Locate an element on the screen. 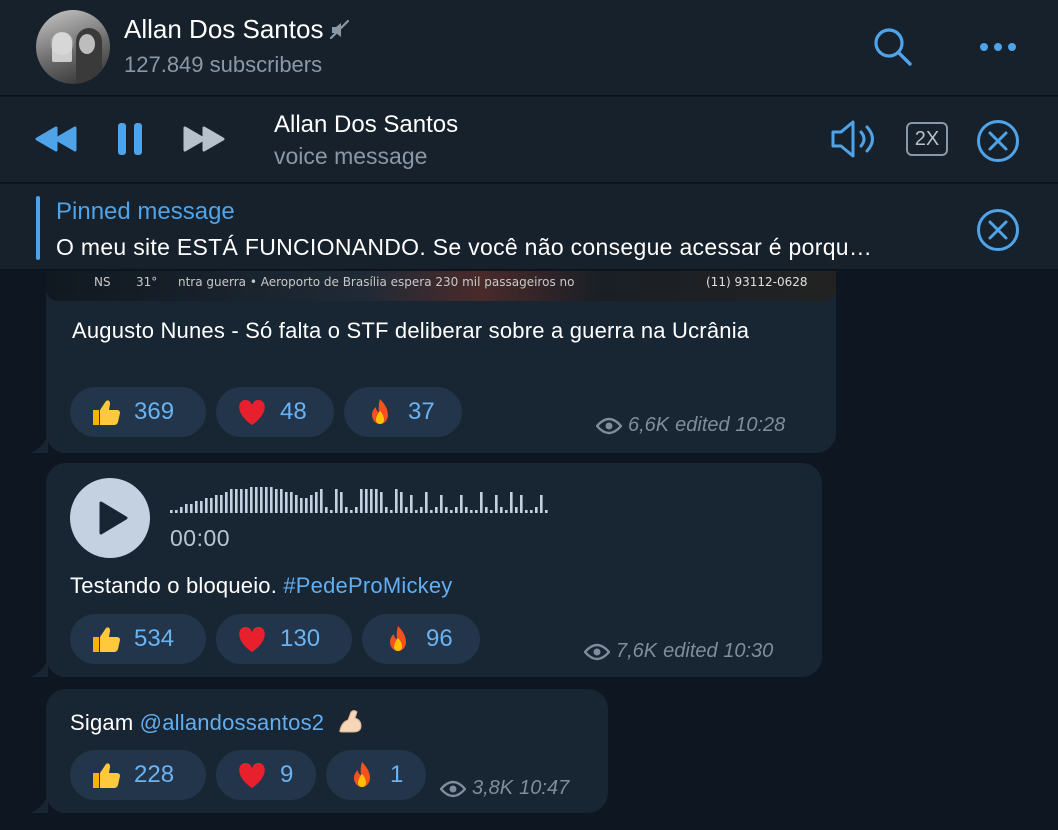 This screenshot has height=830, width=1058. pause-icon is located at coordinates (130, 139).